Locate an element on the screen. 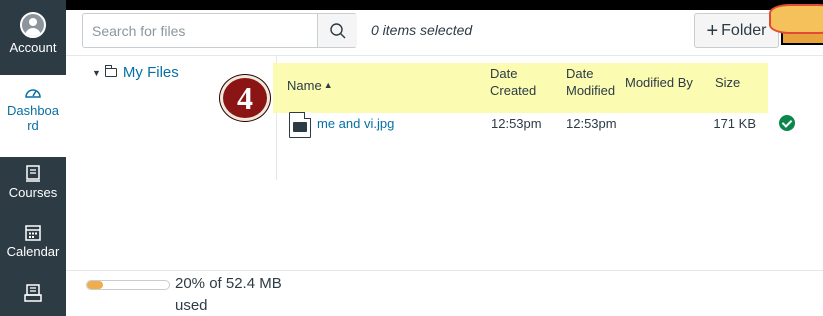 This screenshot has width=823, height=316. column-header-date-created: Date Created is located at coordinates (513, 82).